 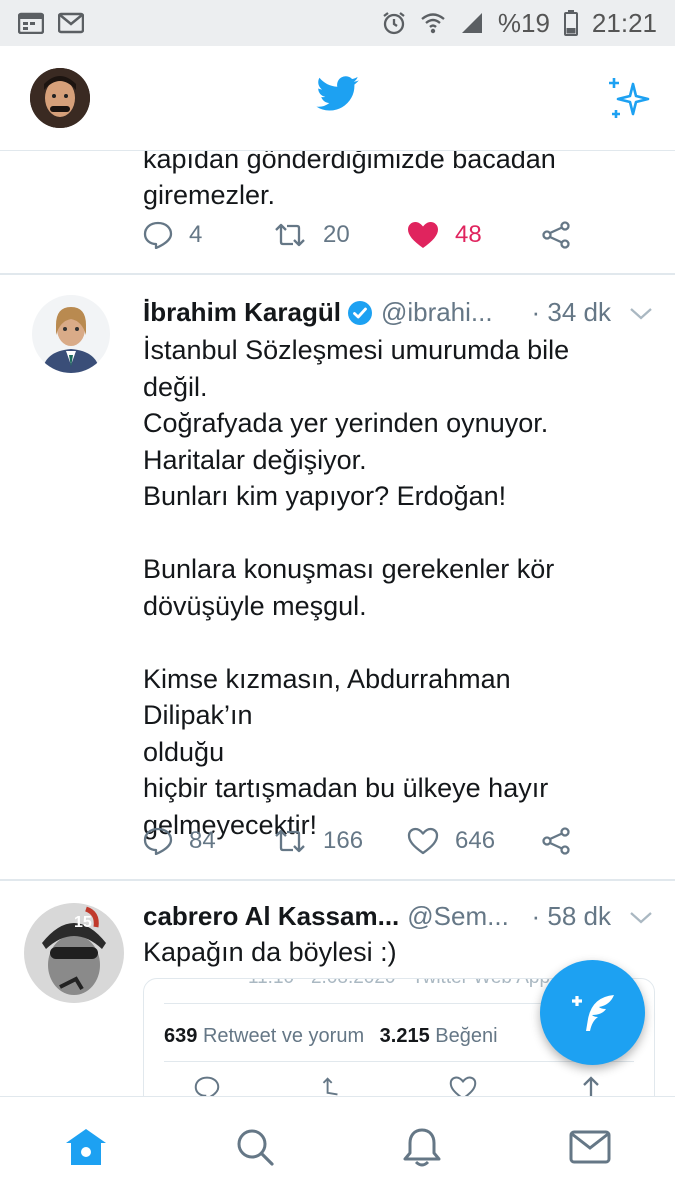 I want to click on tweet-line: Haritalar değişiyor., so click(x=255, y=459).